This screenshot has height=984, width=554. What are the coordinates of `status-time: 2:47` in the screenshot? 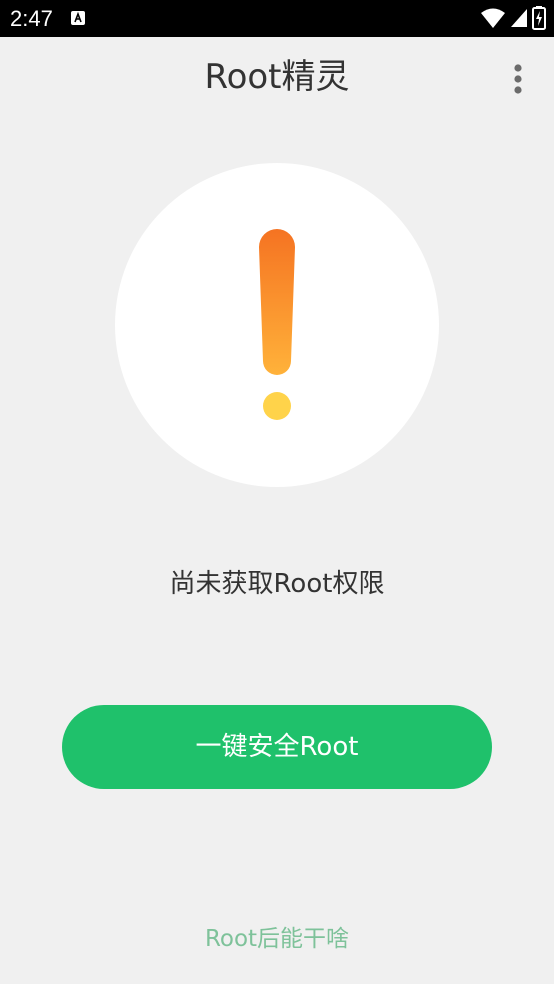 It's located at (31, 18).